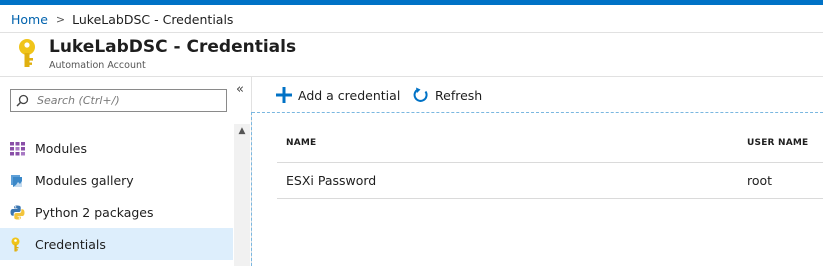 The image size is (823, 266). What do you see at coordinates (61, 148) in the screenshot?
I see `sidebar-item-label: Modules` at bounding box center [61, 148].